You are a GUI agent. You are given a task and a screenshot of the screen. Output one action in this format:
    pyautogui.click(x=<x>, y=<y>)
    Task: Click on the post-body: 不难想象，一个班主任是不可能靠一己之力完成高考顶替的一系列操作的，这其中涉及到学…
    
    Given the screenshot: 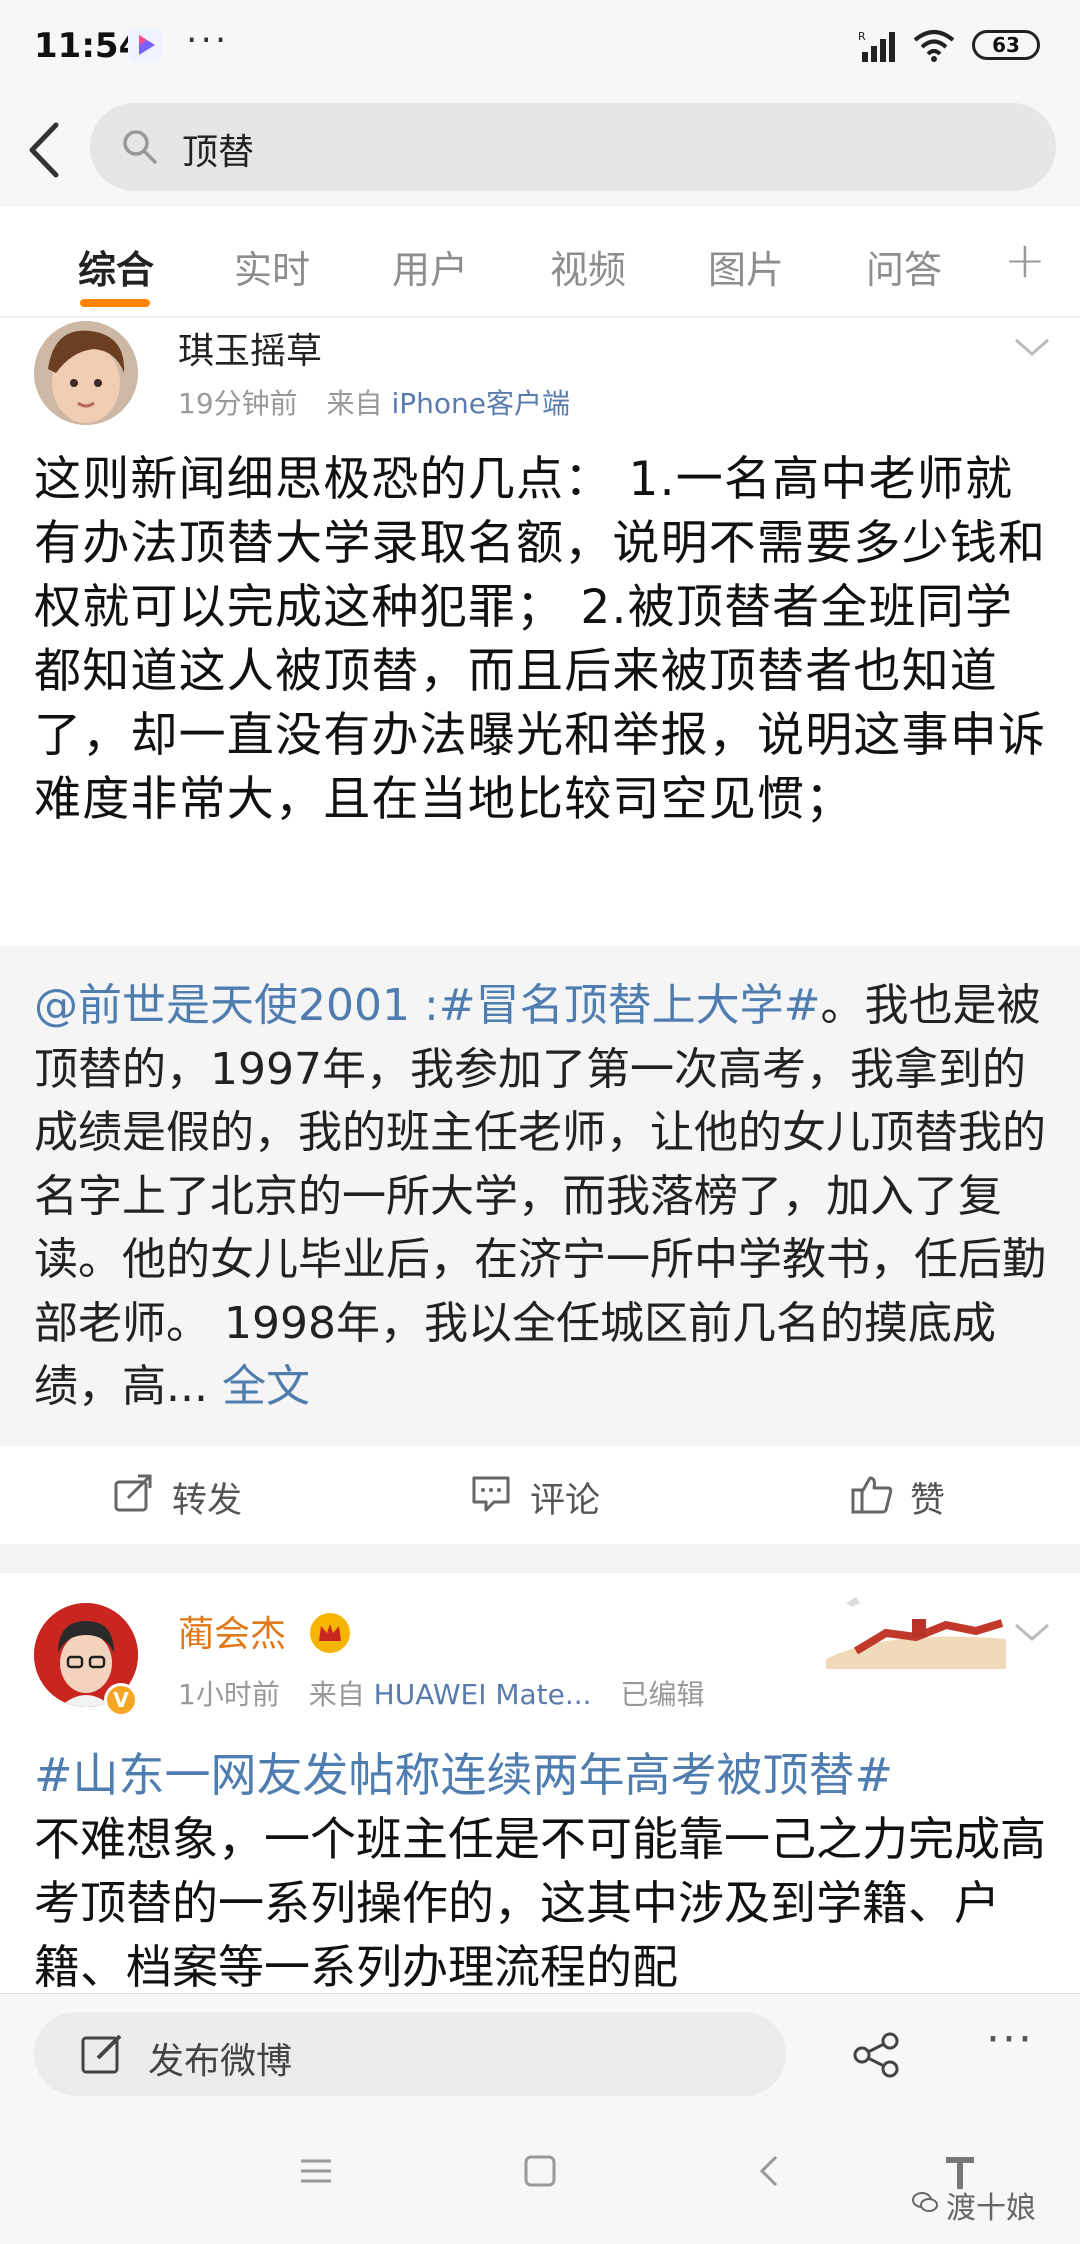 What is the action you would take?
    pyautogui.click(x=540, y=1902)
    